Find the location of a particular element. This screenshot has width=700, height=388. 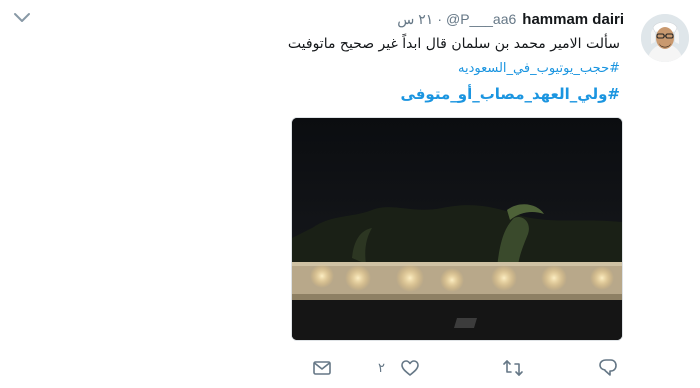

direct-message-button is located at coordinates (322, 368).